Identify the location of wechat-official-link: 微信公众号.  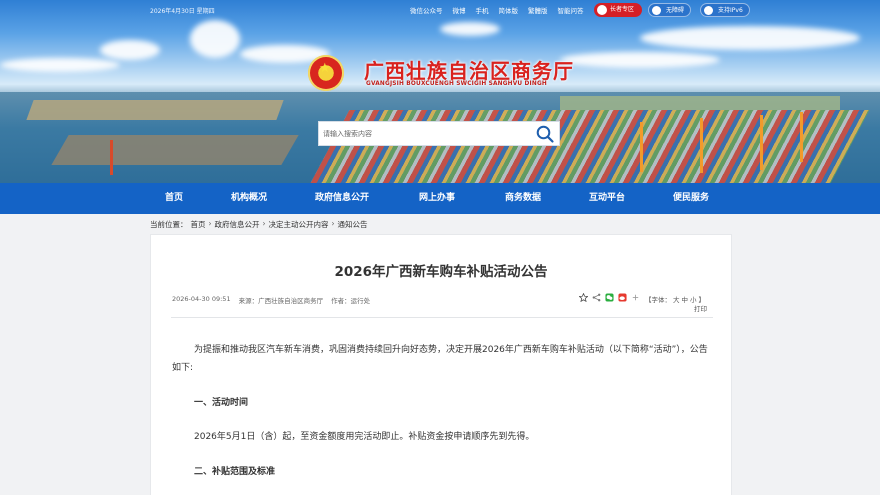
(426, 10).